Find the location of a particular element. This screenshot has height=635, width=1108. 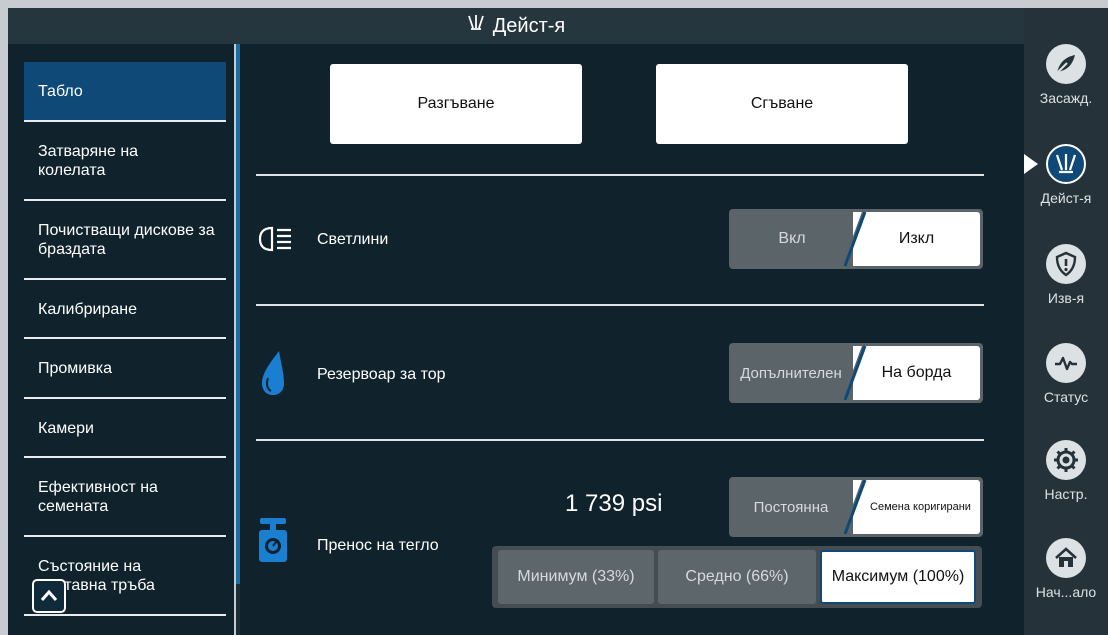

sidebar-item-label: Ефективност на семената is located at coordinates (98, 497).